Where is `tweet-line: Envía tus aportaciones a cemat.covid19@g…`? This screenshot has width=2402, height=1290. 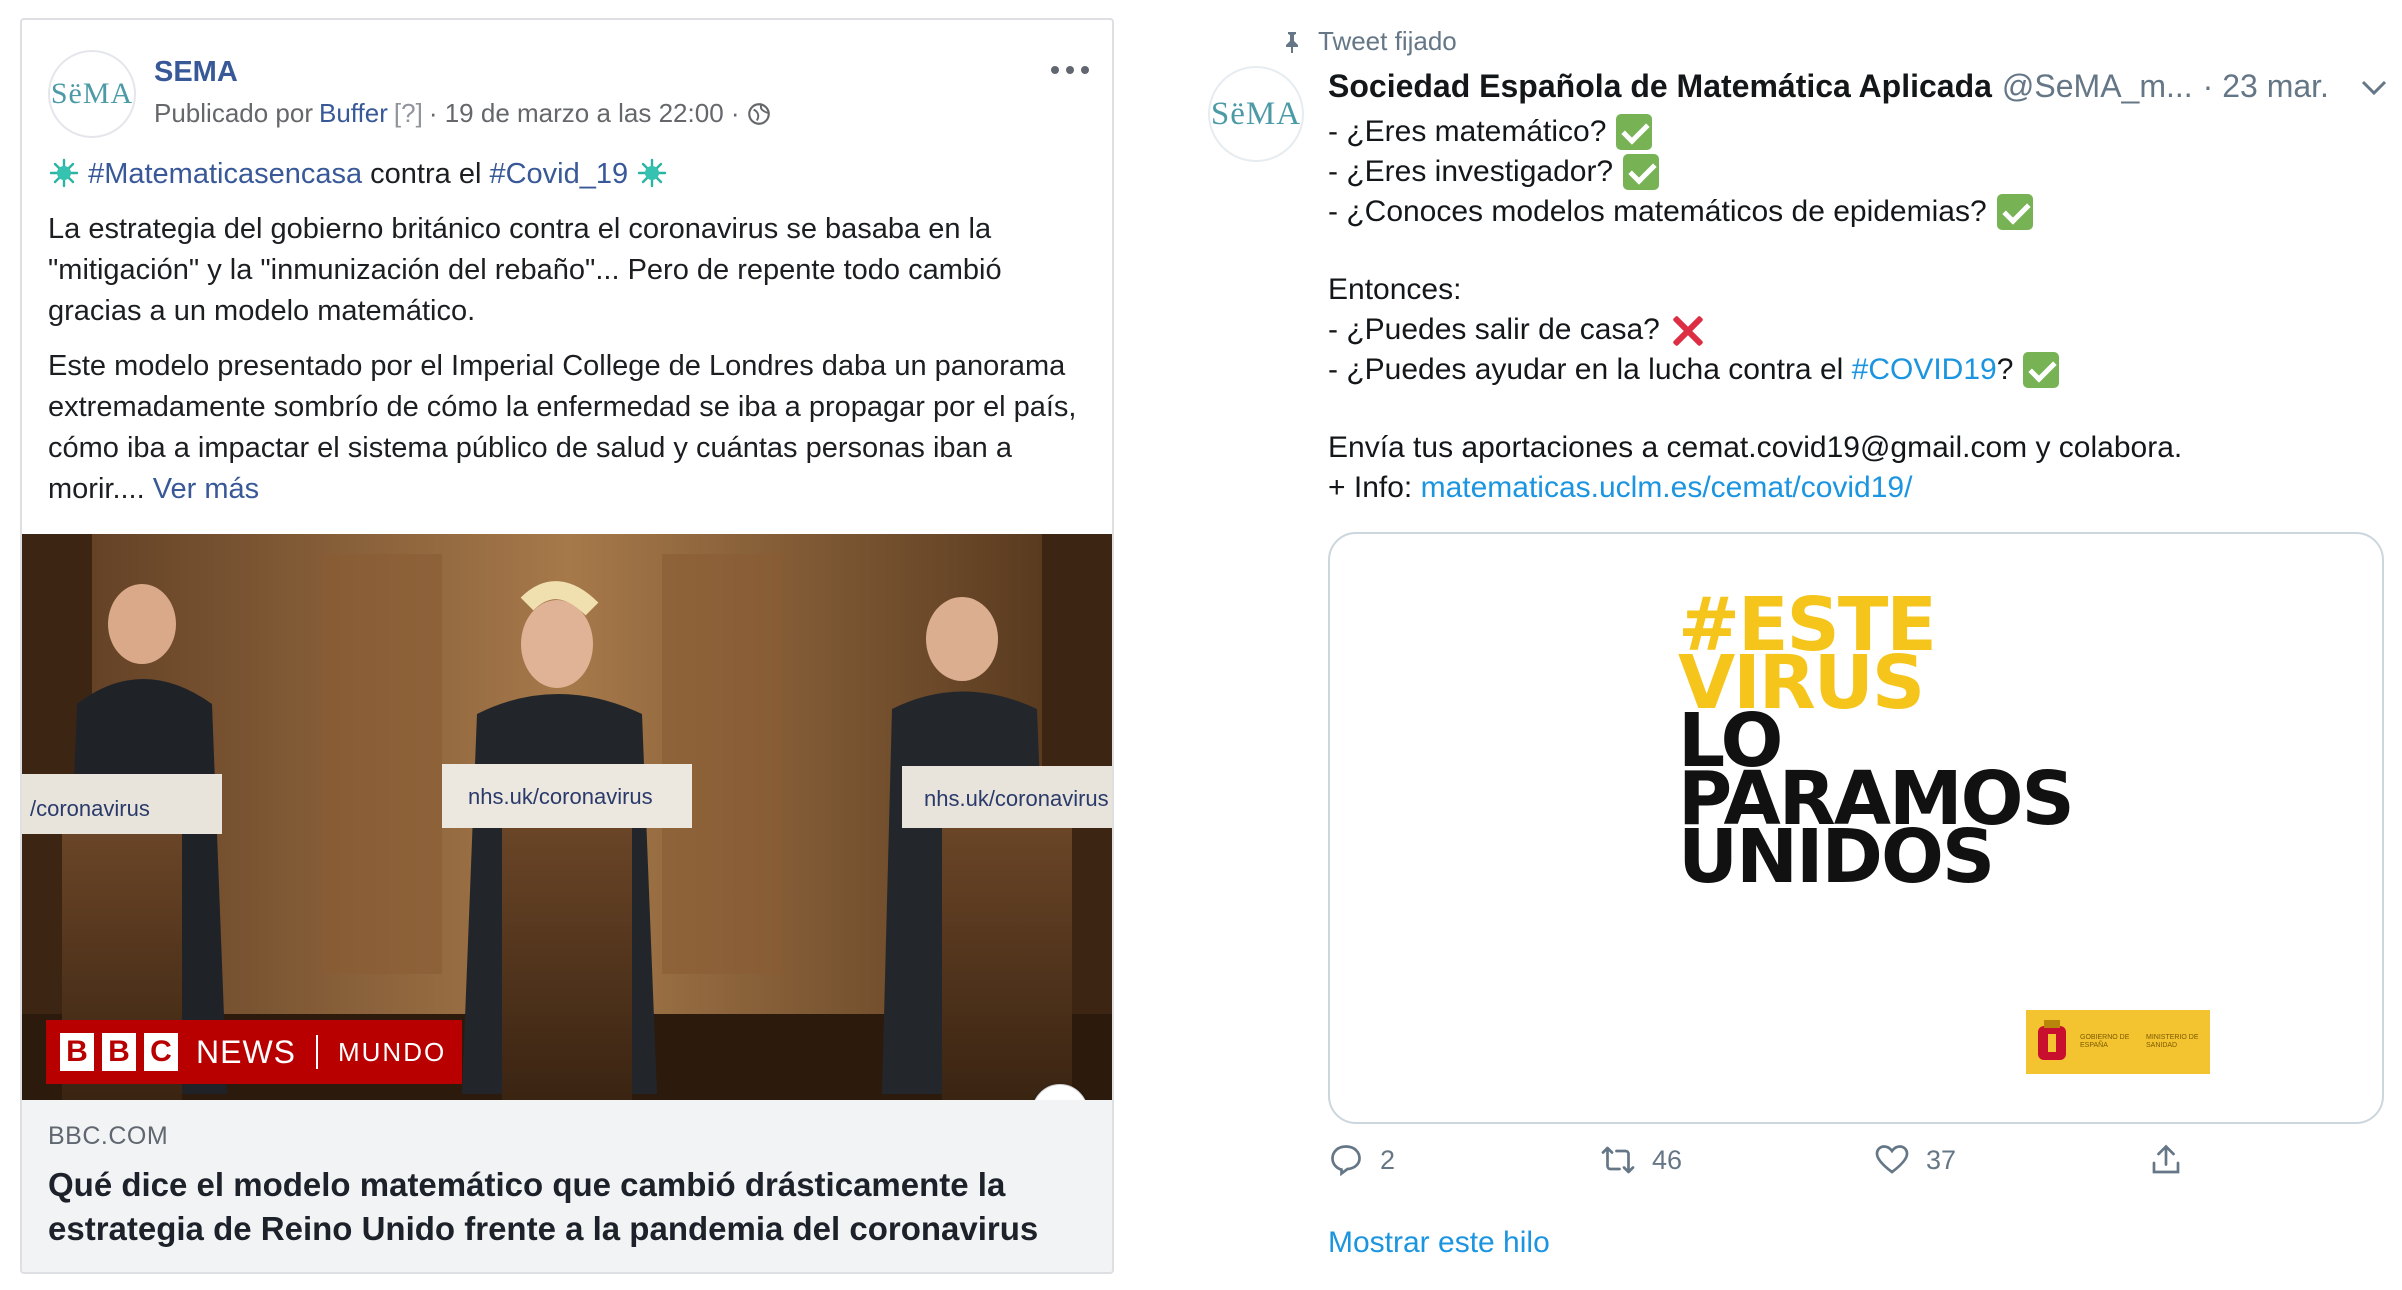 tweet-line: Envía tus aportaciones a cemat.covid19@g… is located at coordinates (1858, 448).